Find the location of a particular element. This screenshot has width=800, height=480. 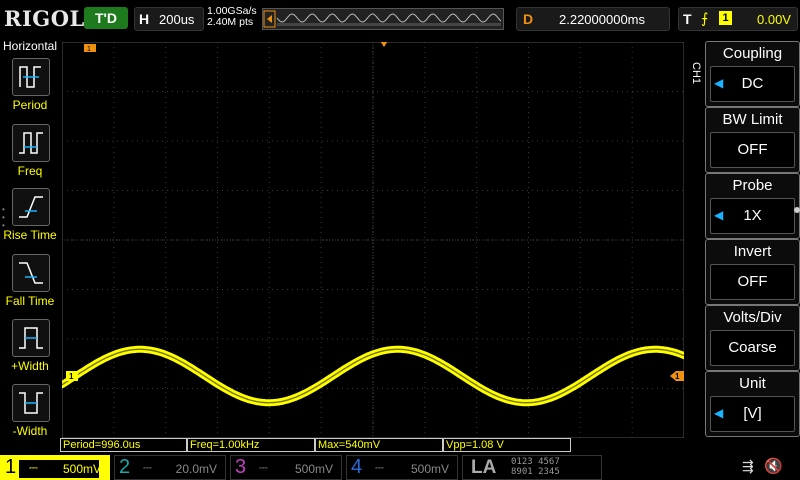

coupling-title: Coupling is located at coordinates (752, 53).